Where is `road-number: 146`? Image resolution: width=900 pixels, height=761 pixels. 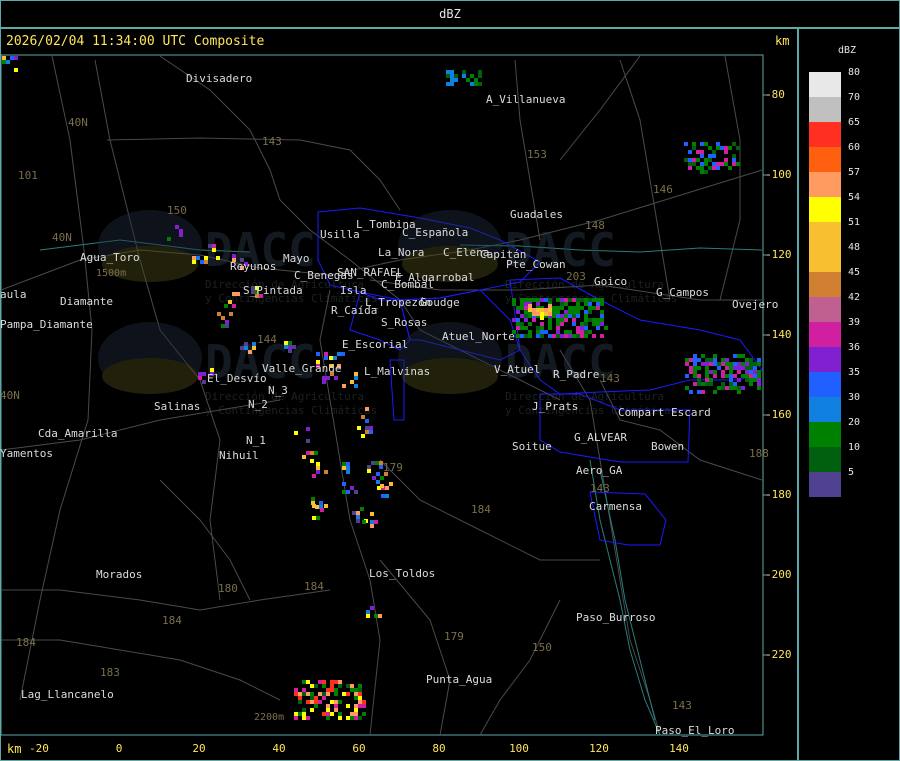
road-number: 146 is located at coordinates (663, 189).